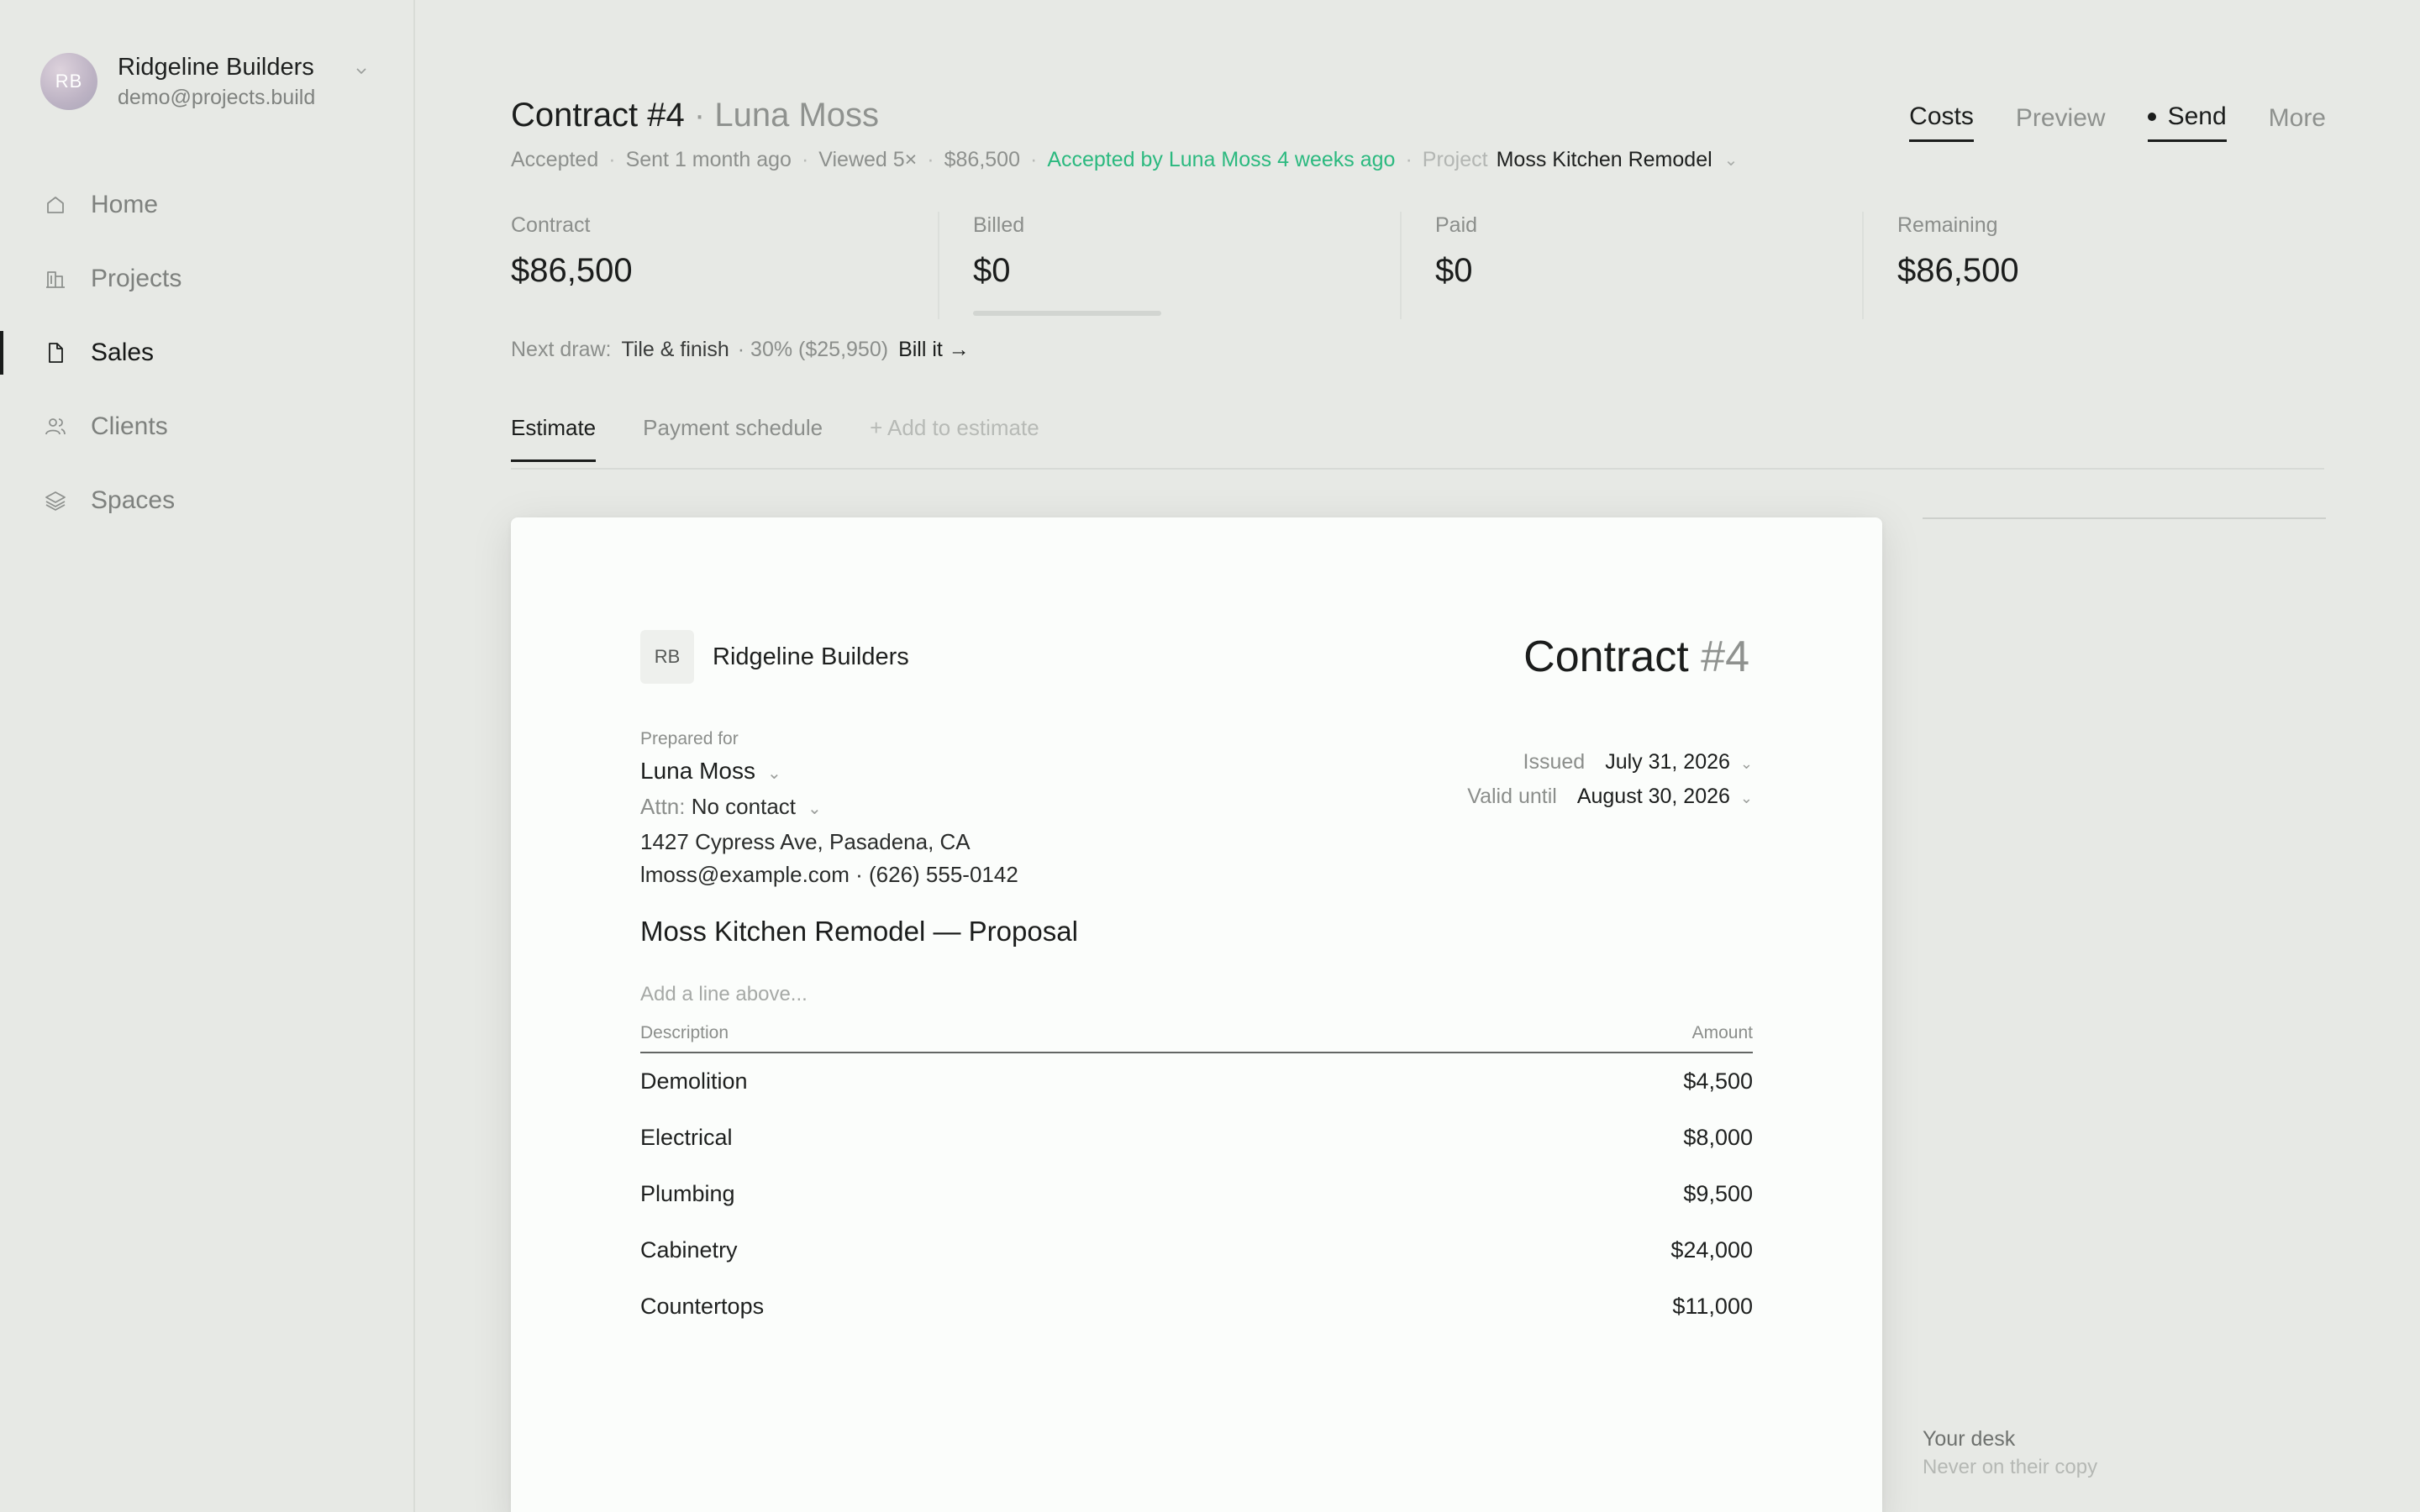  What do you see at coordinates (1941, 122) in the screenshot?
I see `costs-button: Costs` at bounding box center [1941, 122].